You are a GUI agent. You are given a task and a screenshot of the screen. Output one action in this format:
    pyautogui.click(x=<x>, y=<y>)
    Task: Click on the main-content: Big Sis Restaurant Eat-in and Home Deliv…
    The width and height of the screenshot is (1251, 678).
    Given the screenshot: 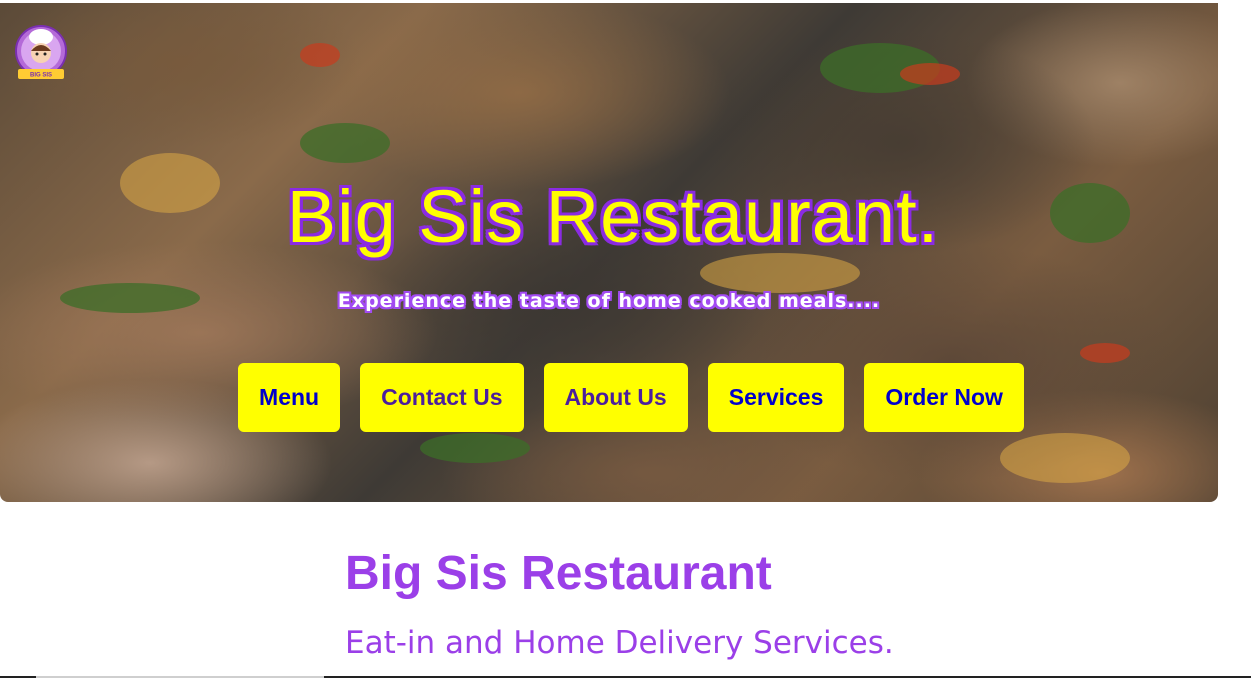 What is the action you would take?
    pyautogui.click(x=619, y=603)
    